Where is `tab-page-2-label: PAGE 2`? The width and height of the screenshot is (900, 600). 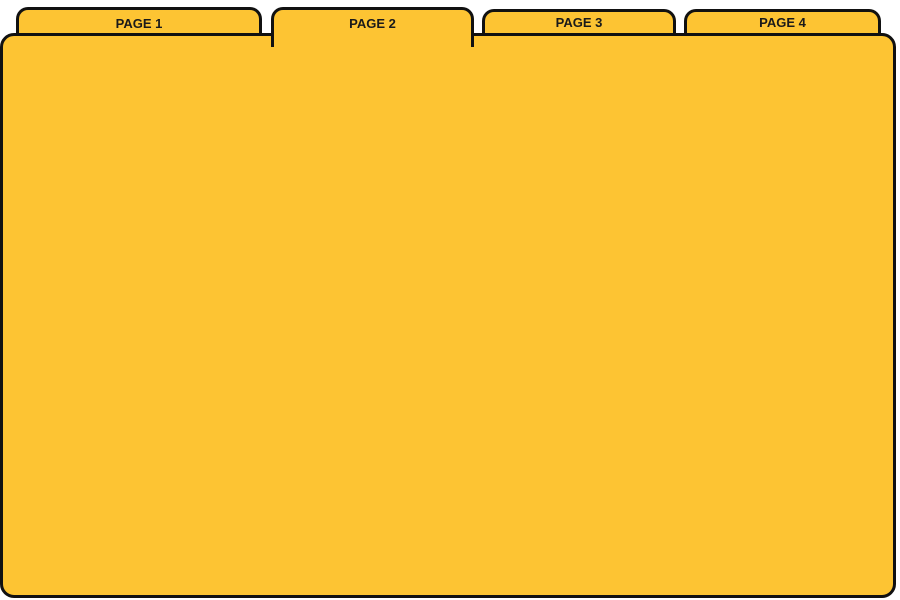 tab-page-2-label: PAGE 2 is located at coordinates (372, 23).